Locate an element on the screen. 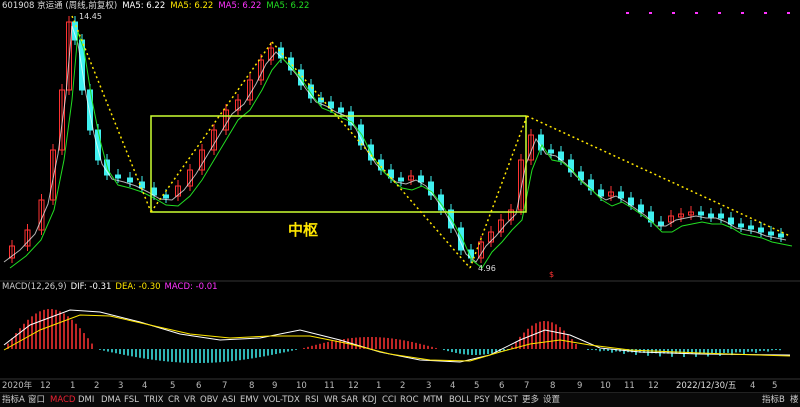 Image resolution: width=800 pixels, height=407 pixels. tab-sar: SAR is located at coordinates (349, 400).